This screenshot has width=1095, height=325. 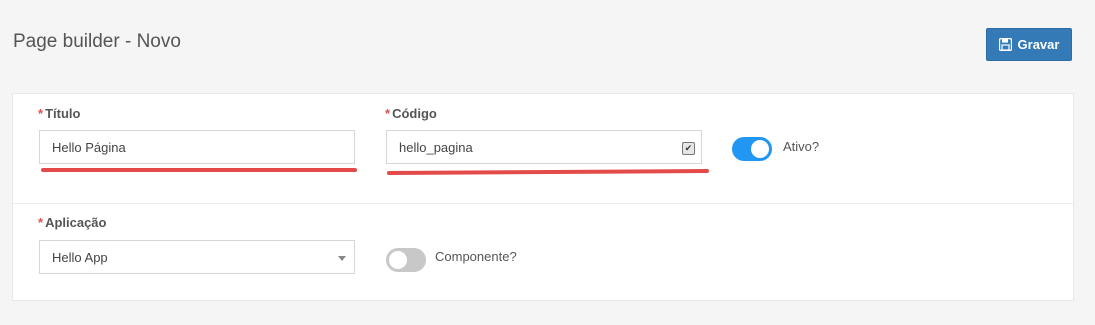 I want to click on ativo-label: Ativo?, so click(x=801, y=146).